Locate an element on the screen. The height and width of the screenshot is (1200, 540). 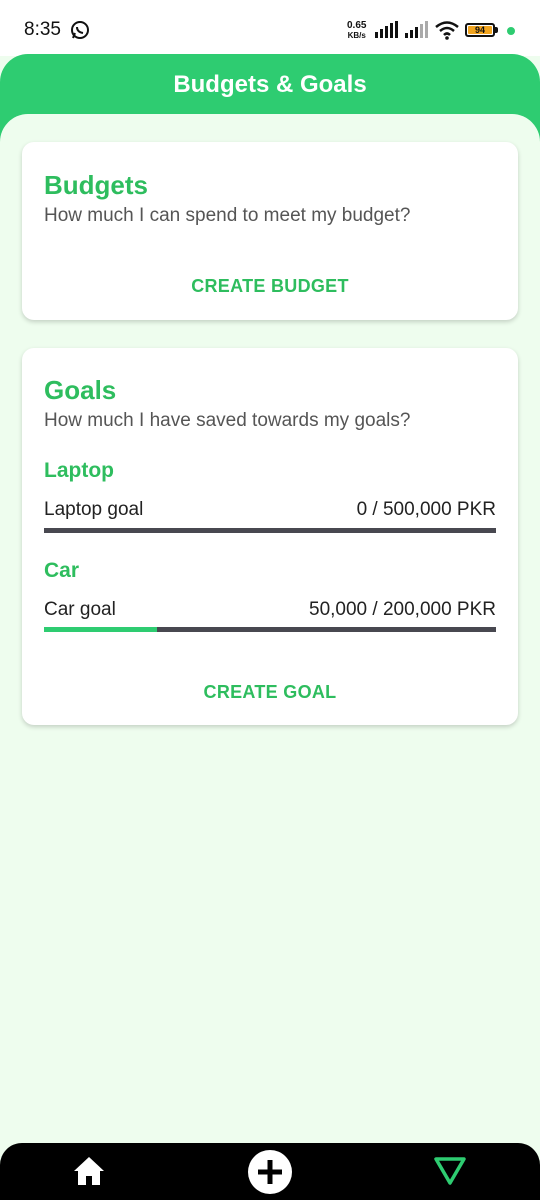
battery-level: 94 is located at coordinates (480, 30).